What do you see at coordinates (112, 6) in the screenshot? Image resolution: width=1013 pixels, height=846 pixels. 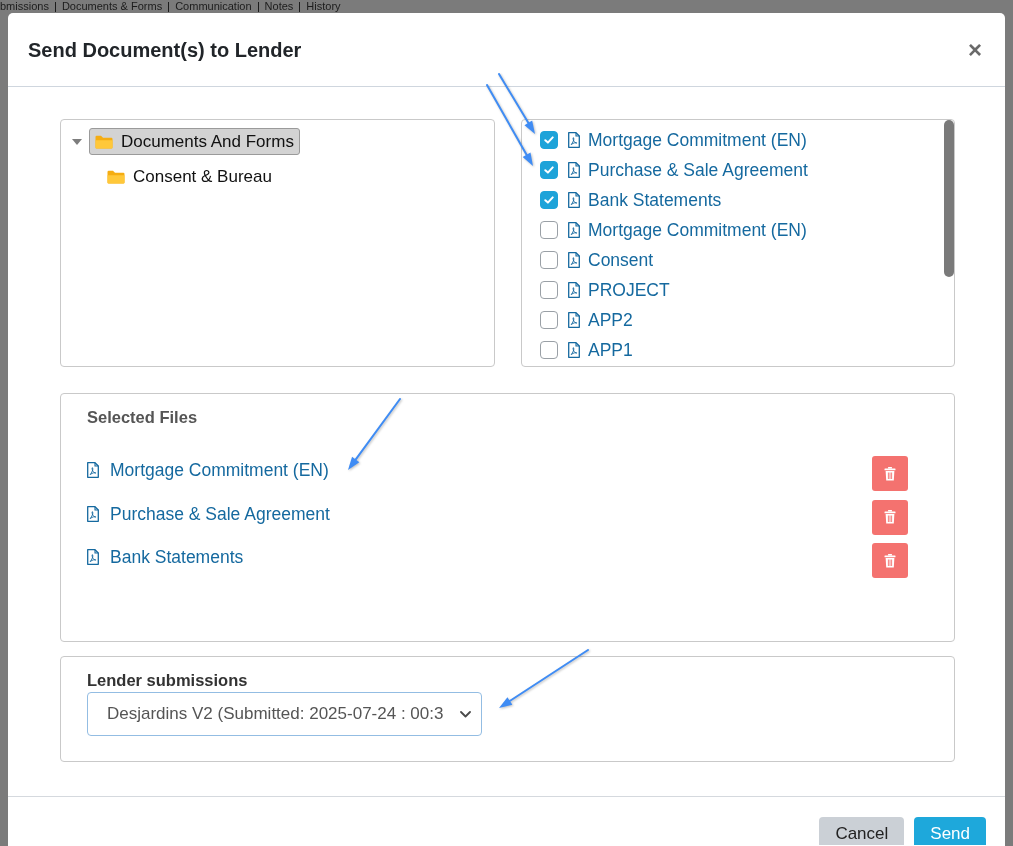 I see `background-nav-label: Documents & Forms` at bounding box center [112, 6].